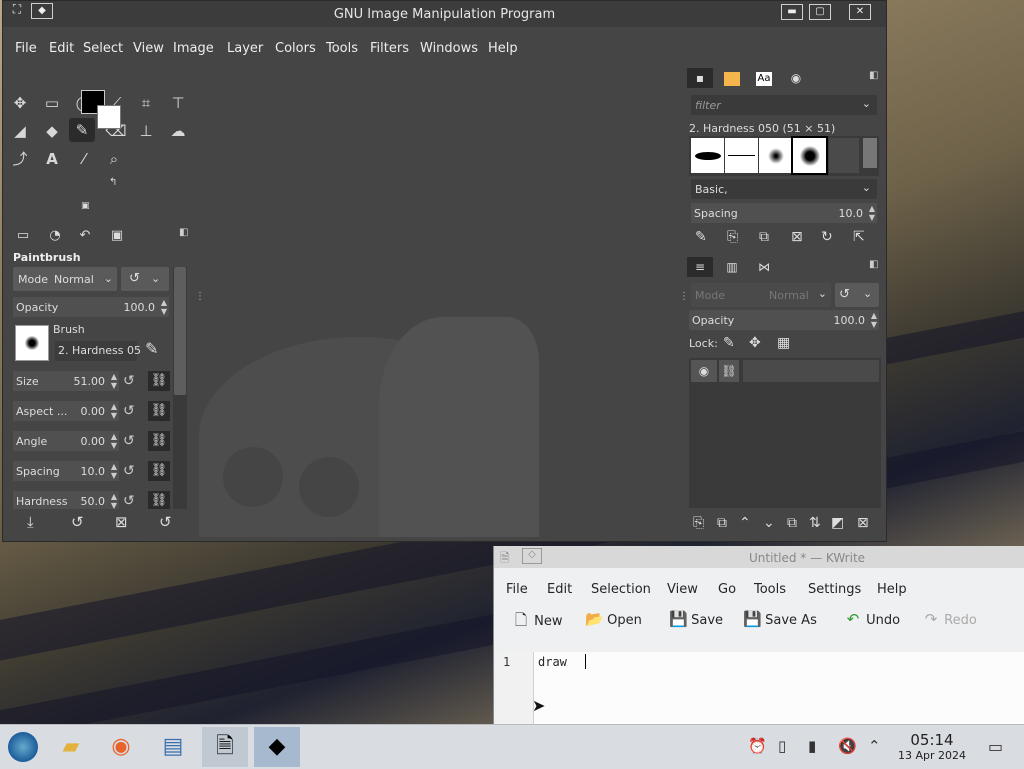 This screenshot has height=769, width=1024. I want to click on reset-spacing-icon: ↺, so click(129, 471).